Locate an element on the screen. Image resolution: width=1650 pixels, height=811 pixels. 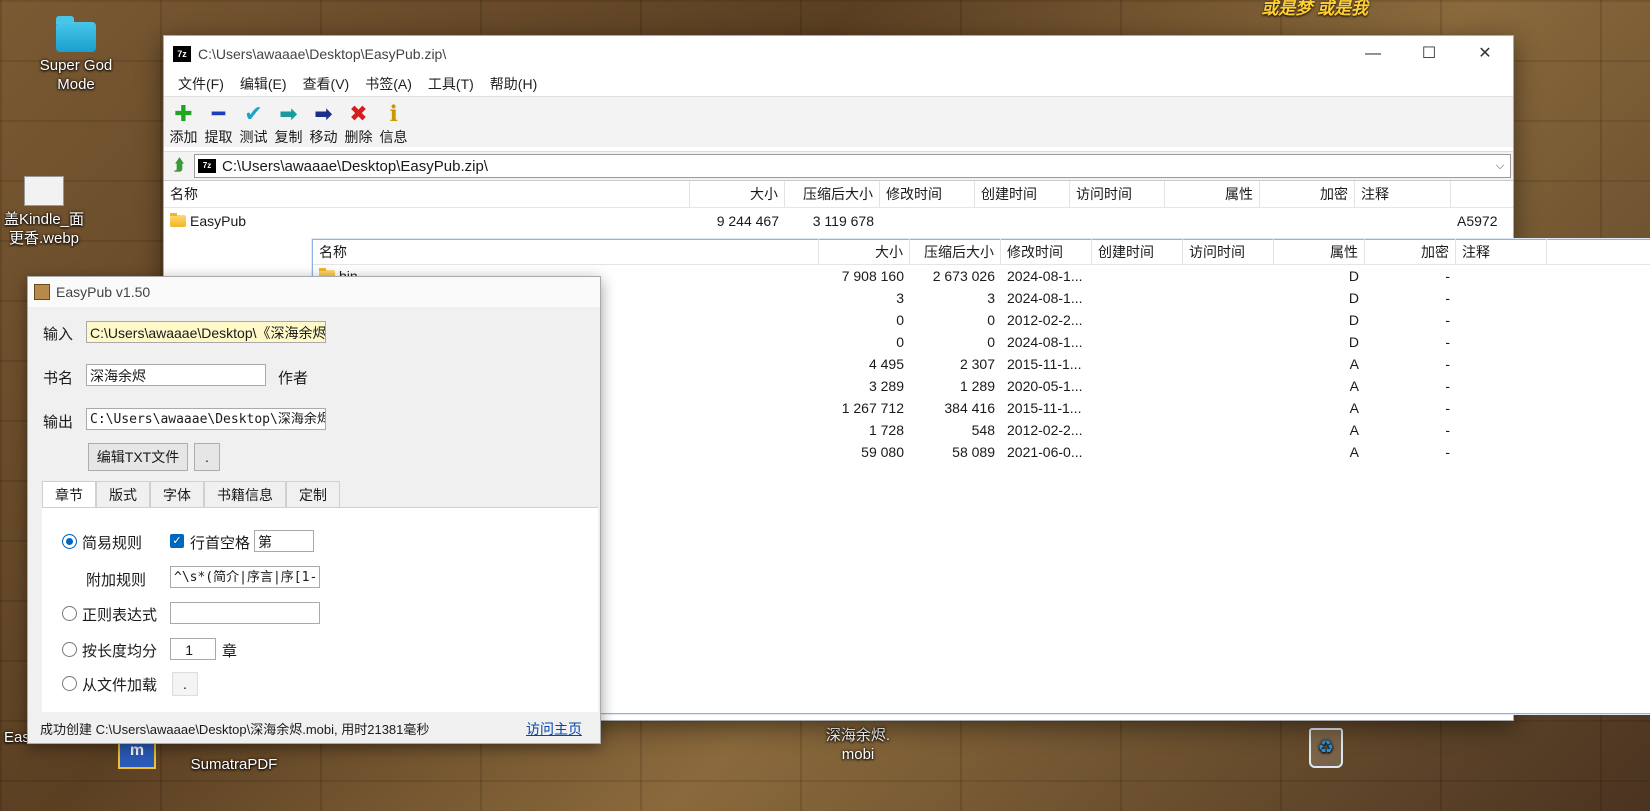
toolbar-button-6: ℹ 信息 is located at coordinates (393, 122).